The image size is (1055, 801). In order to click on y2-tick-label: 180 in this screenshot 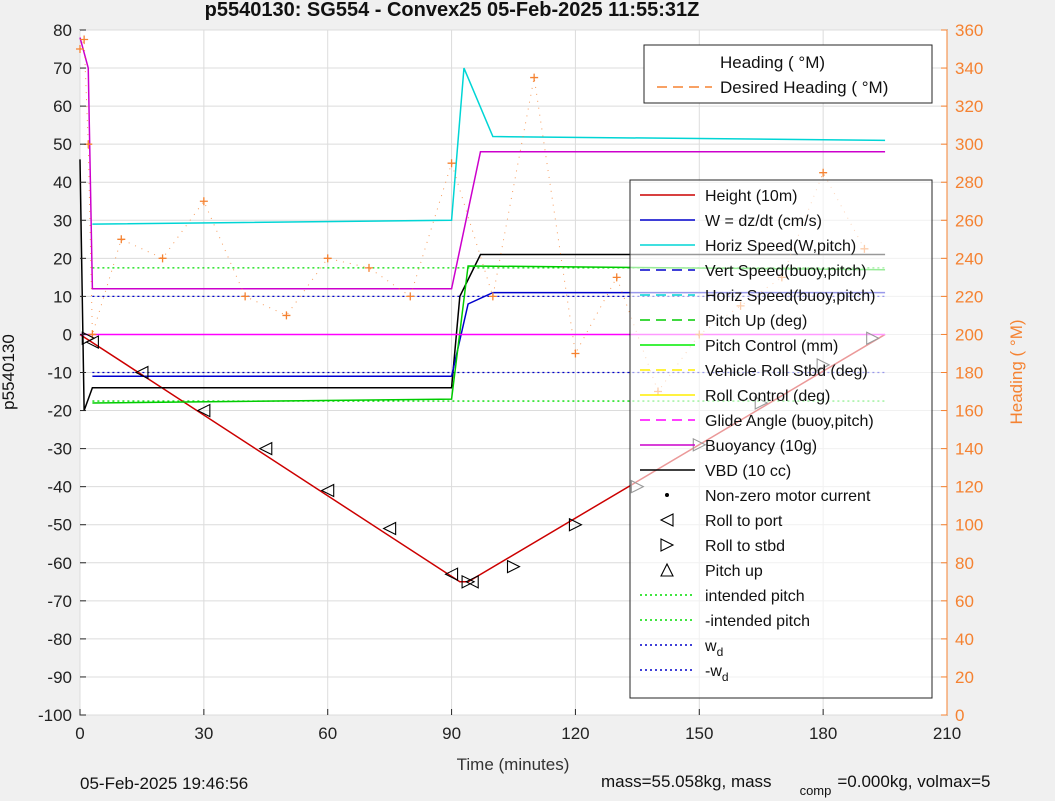, I will do `click(969, 373)`.